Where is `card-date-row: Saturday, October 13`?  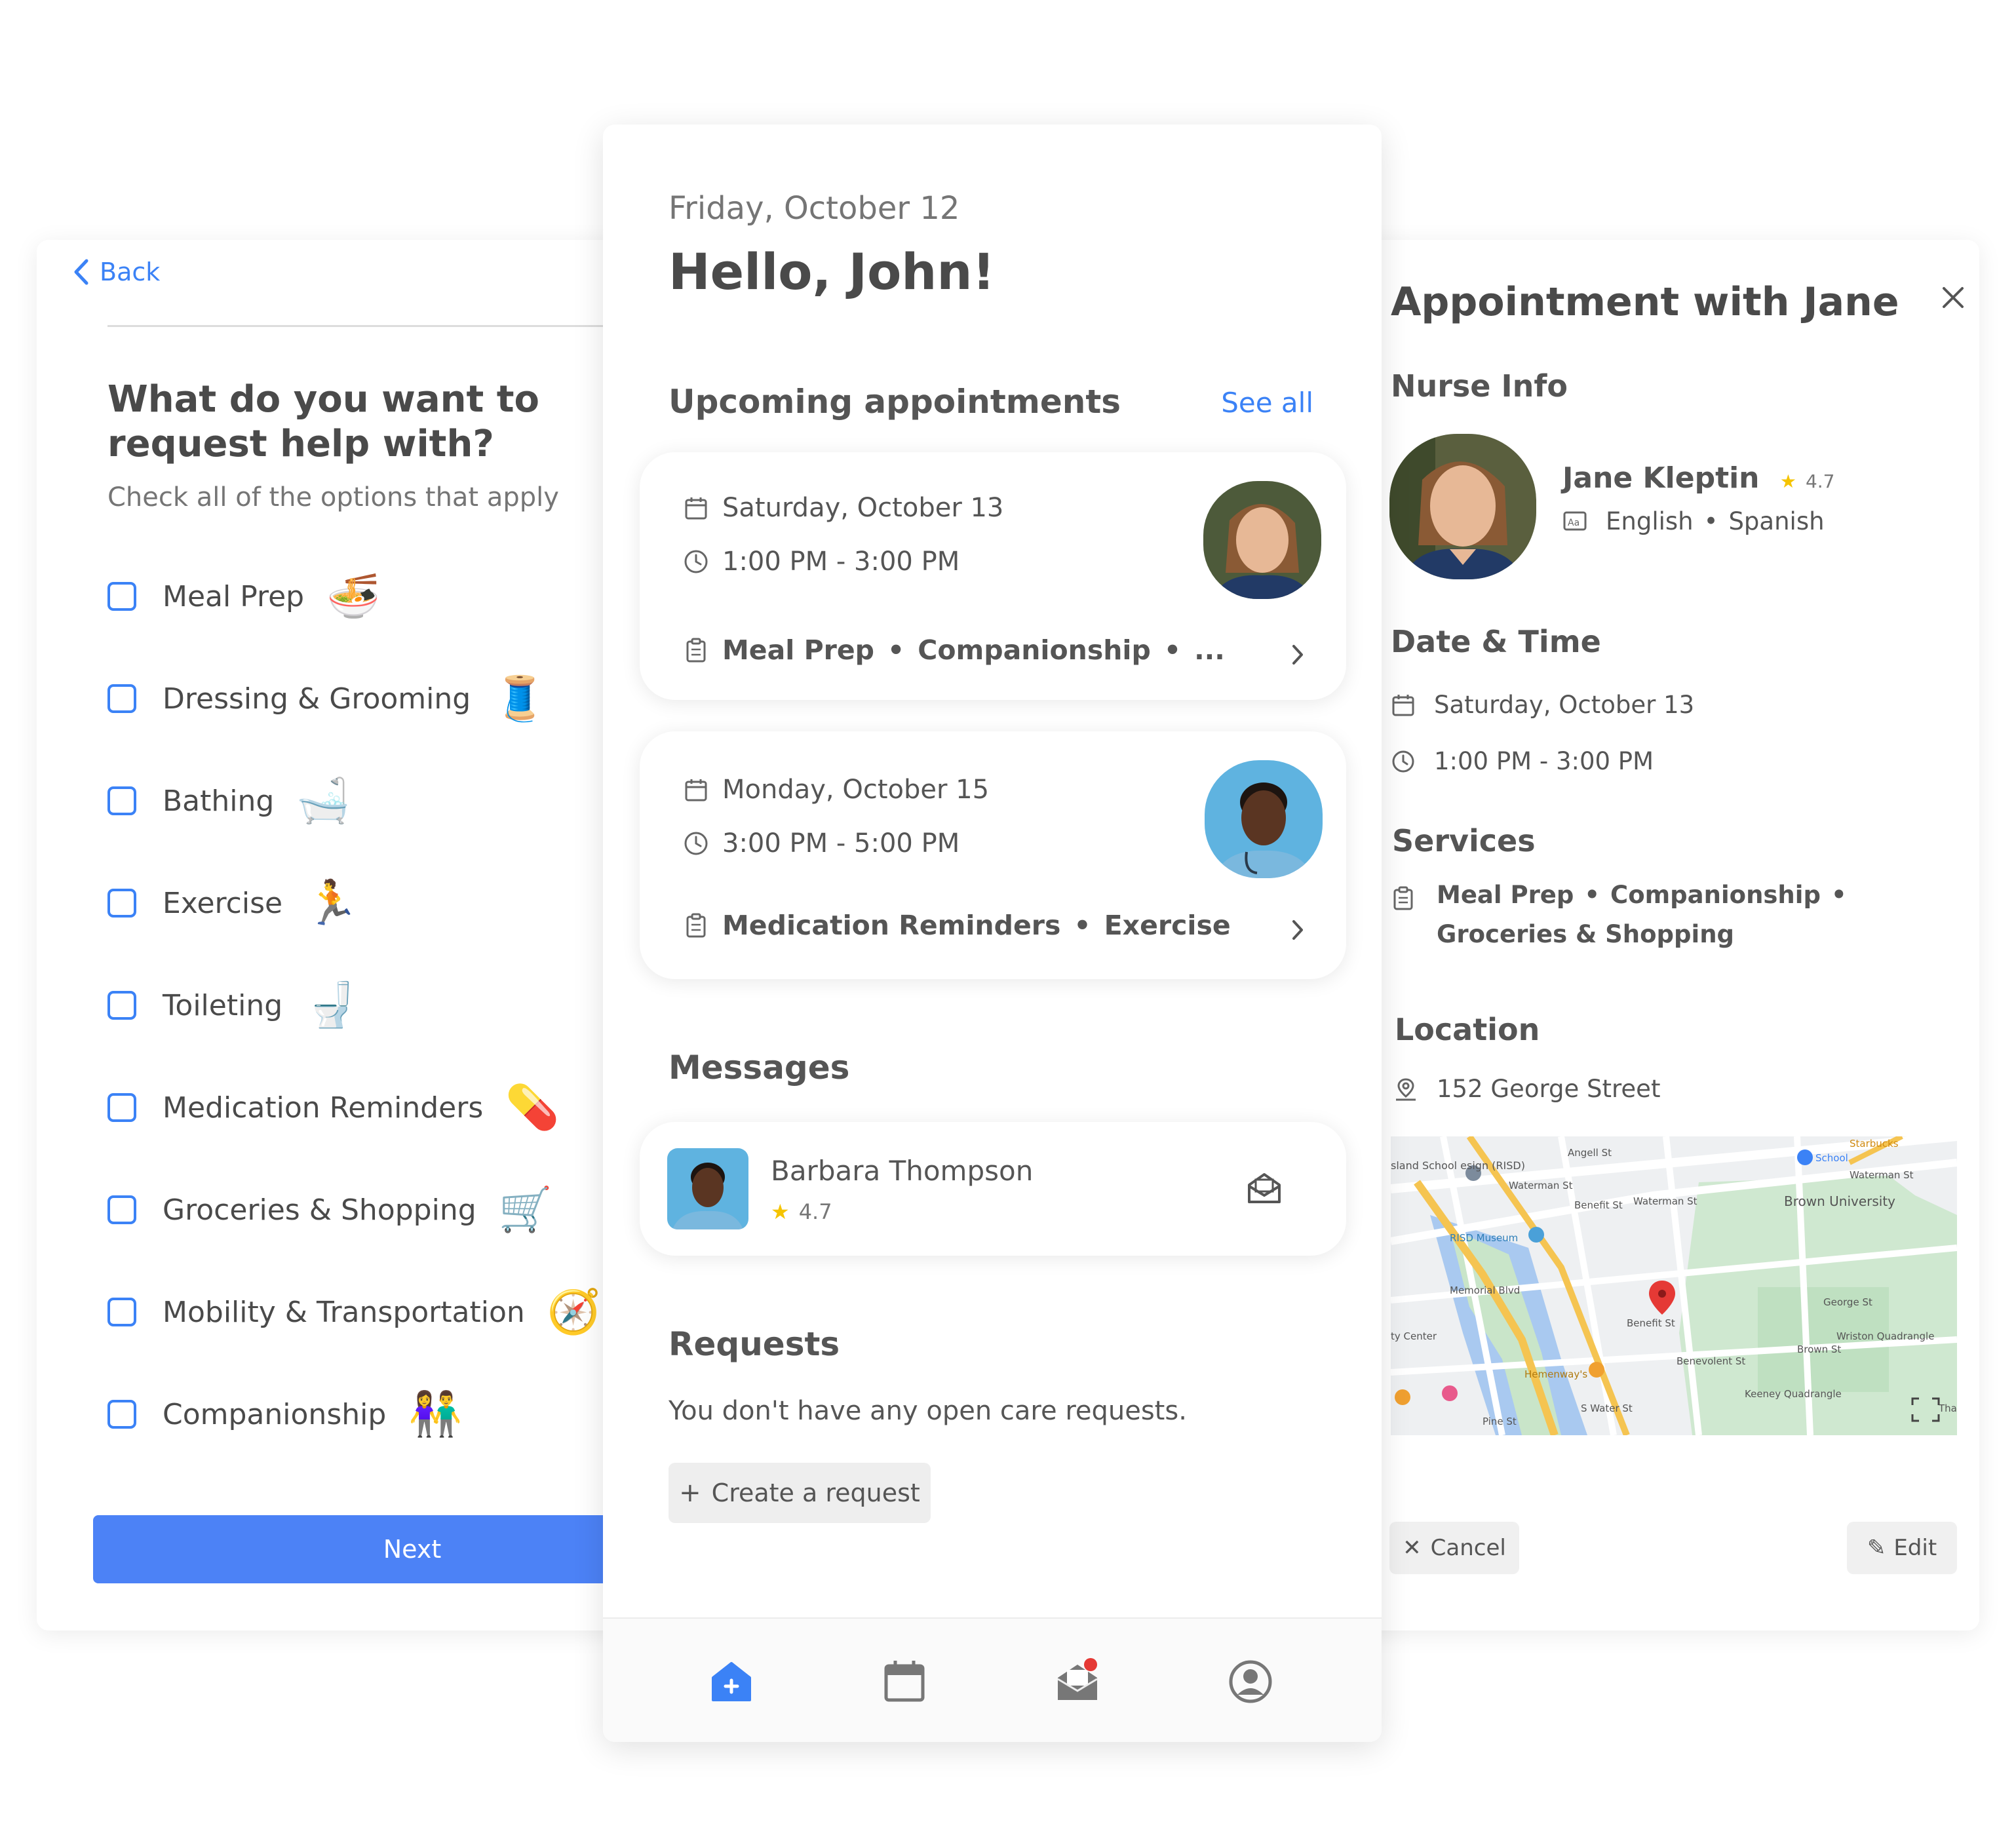 card-date-row: Saturday, October 13 is located at coordinates (843, 508).